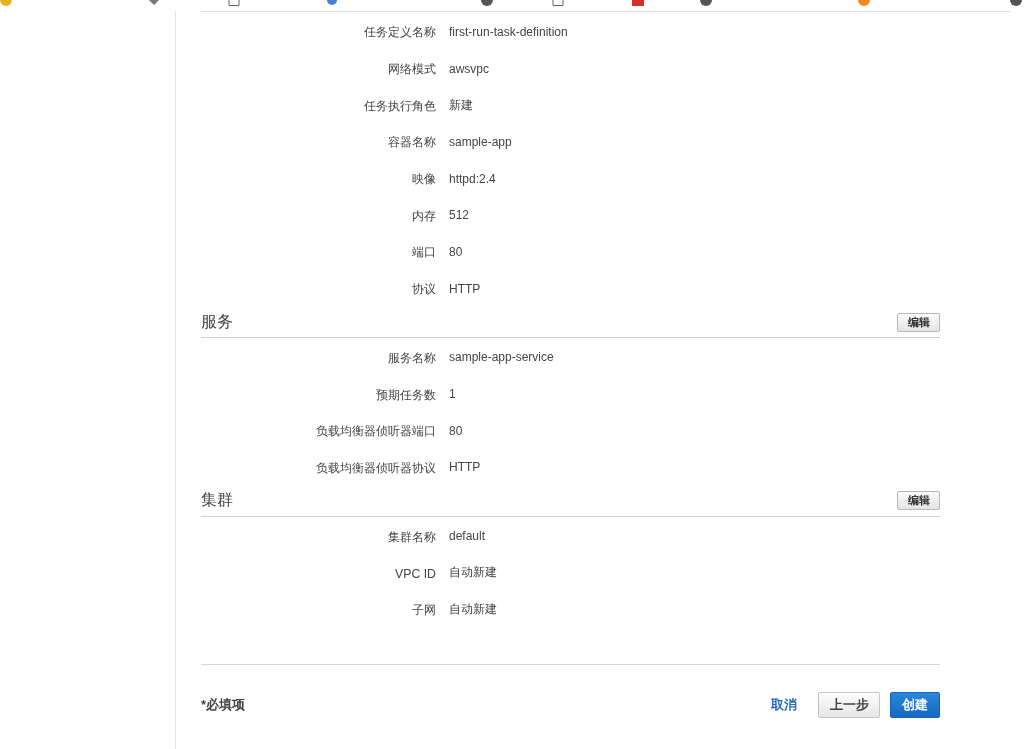 The image size is (1024, 749). I want to click on field-value: sample-app, so click(480, 141).